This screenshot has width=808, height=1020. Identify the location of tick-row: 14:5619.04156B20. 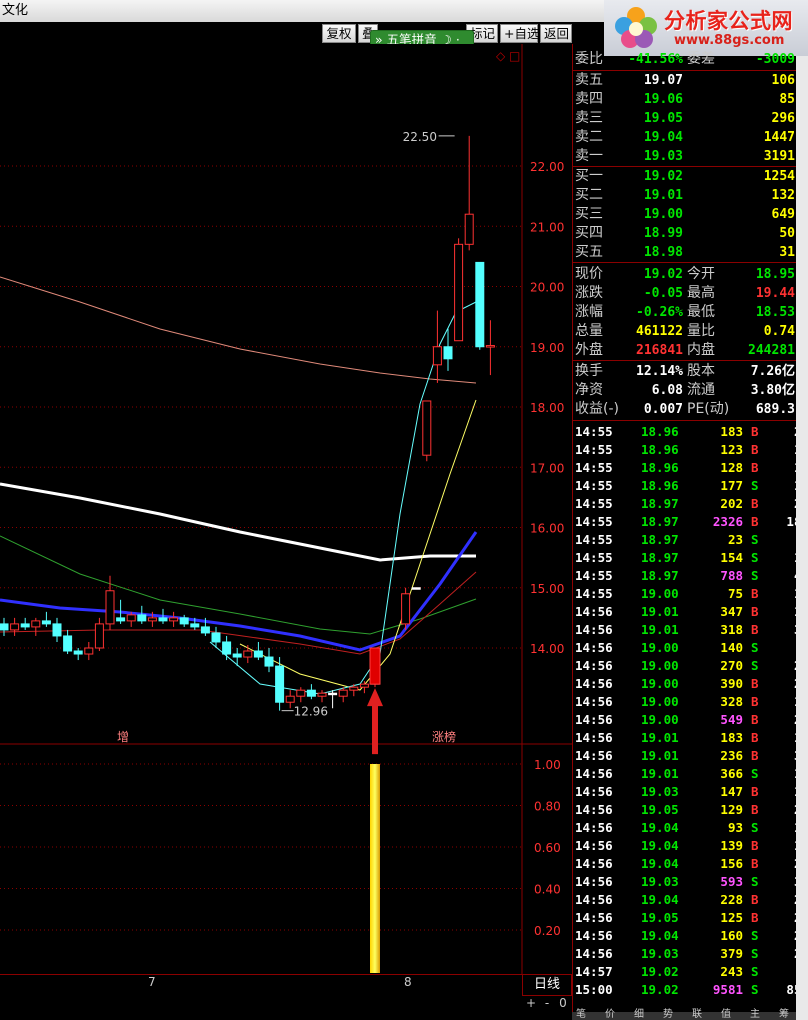
(690, 864).